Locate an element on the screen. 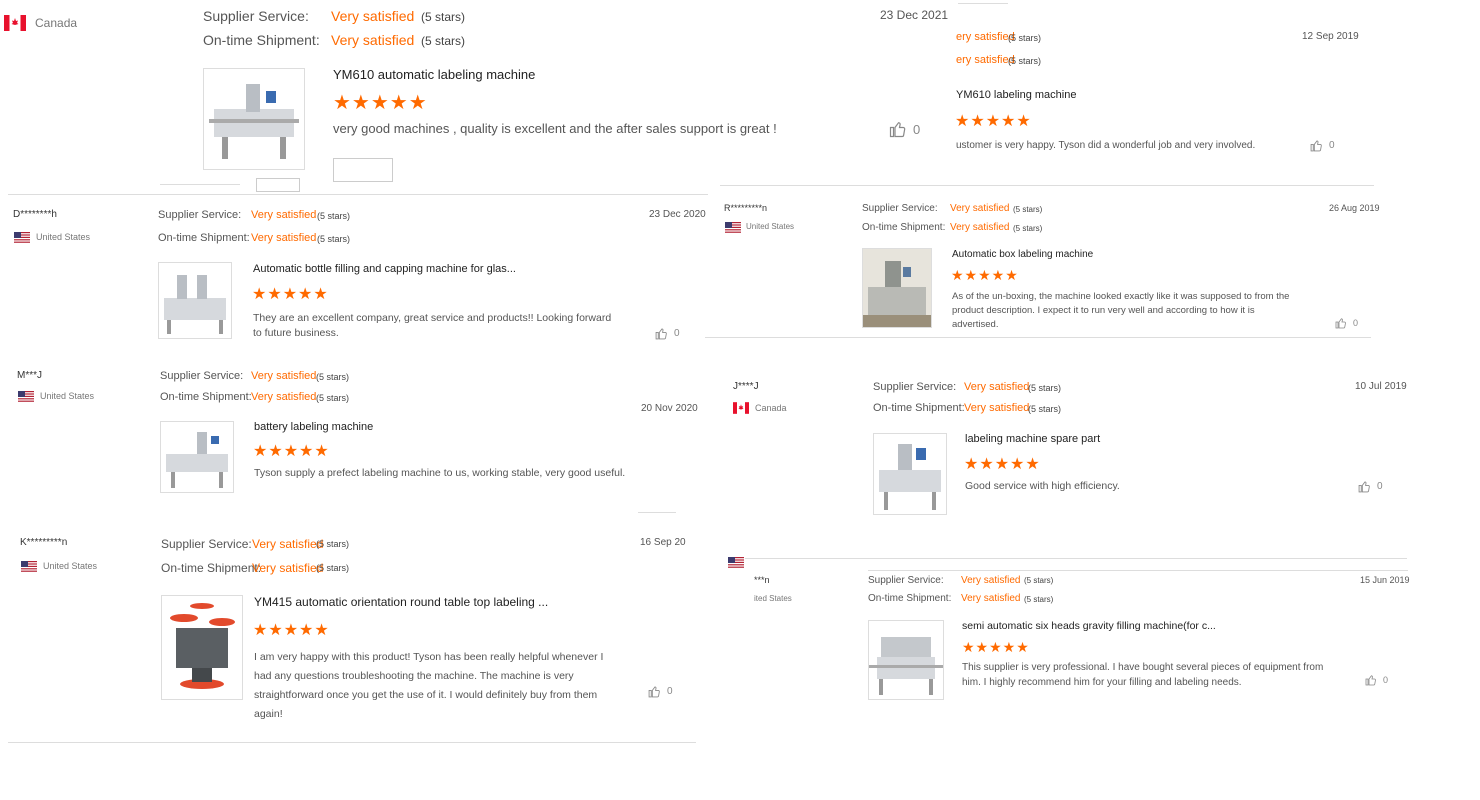 The width and height of the screenshot is (1480, 800). reviewer-name: D********h is located at coordinates (35, 214).